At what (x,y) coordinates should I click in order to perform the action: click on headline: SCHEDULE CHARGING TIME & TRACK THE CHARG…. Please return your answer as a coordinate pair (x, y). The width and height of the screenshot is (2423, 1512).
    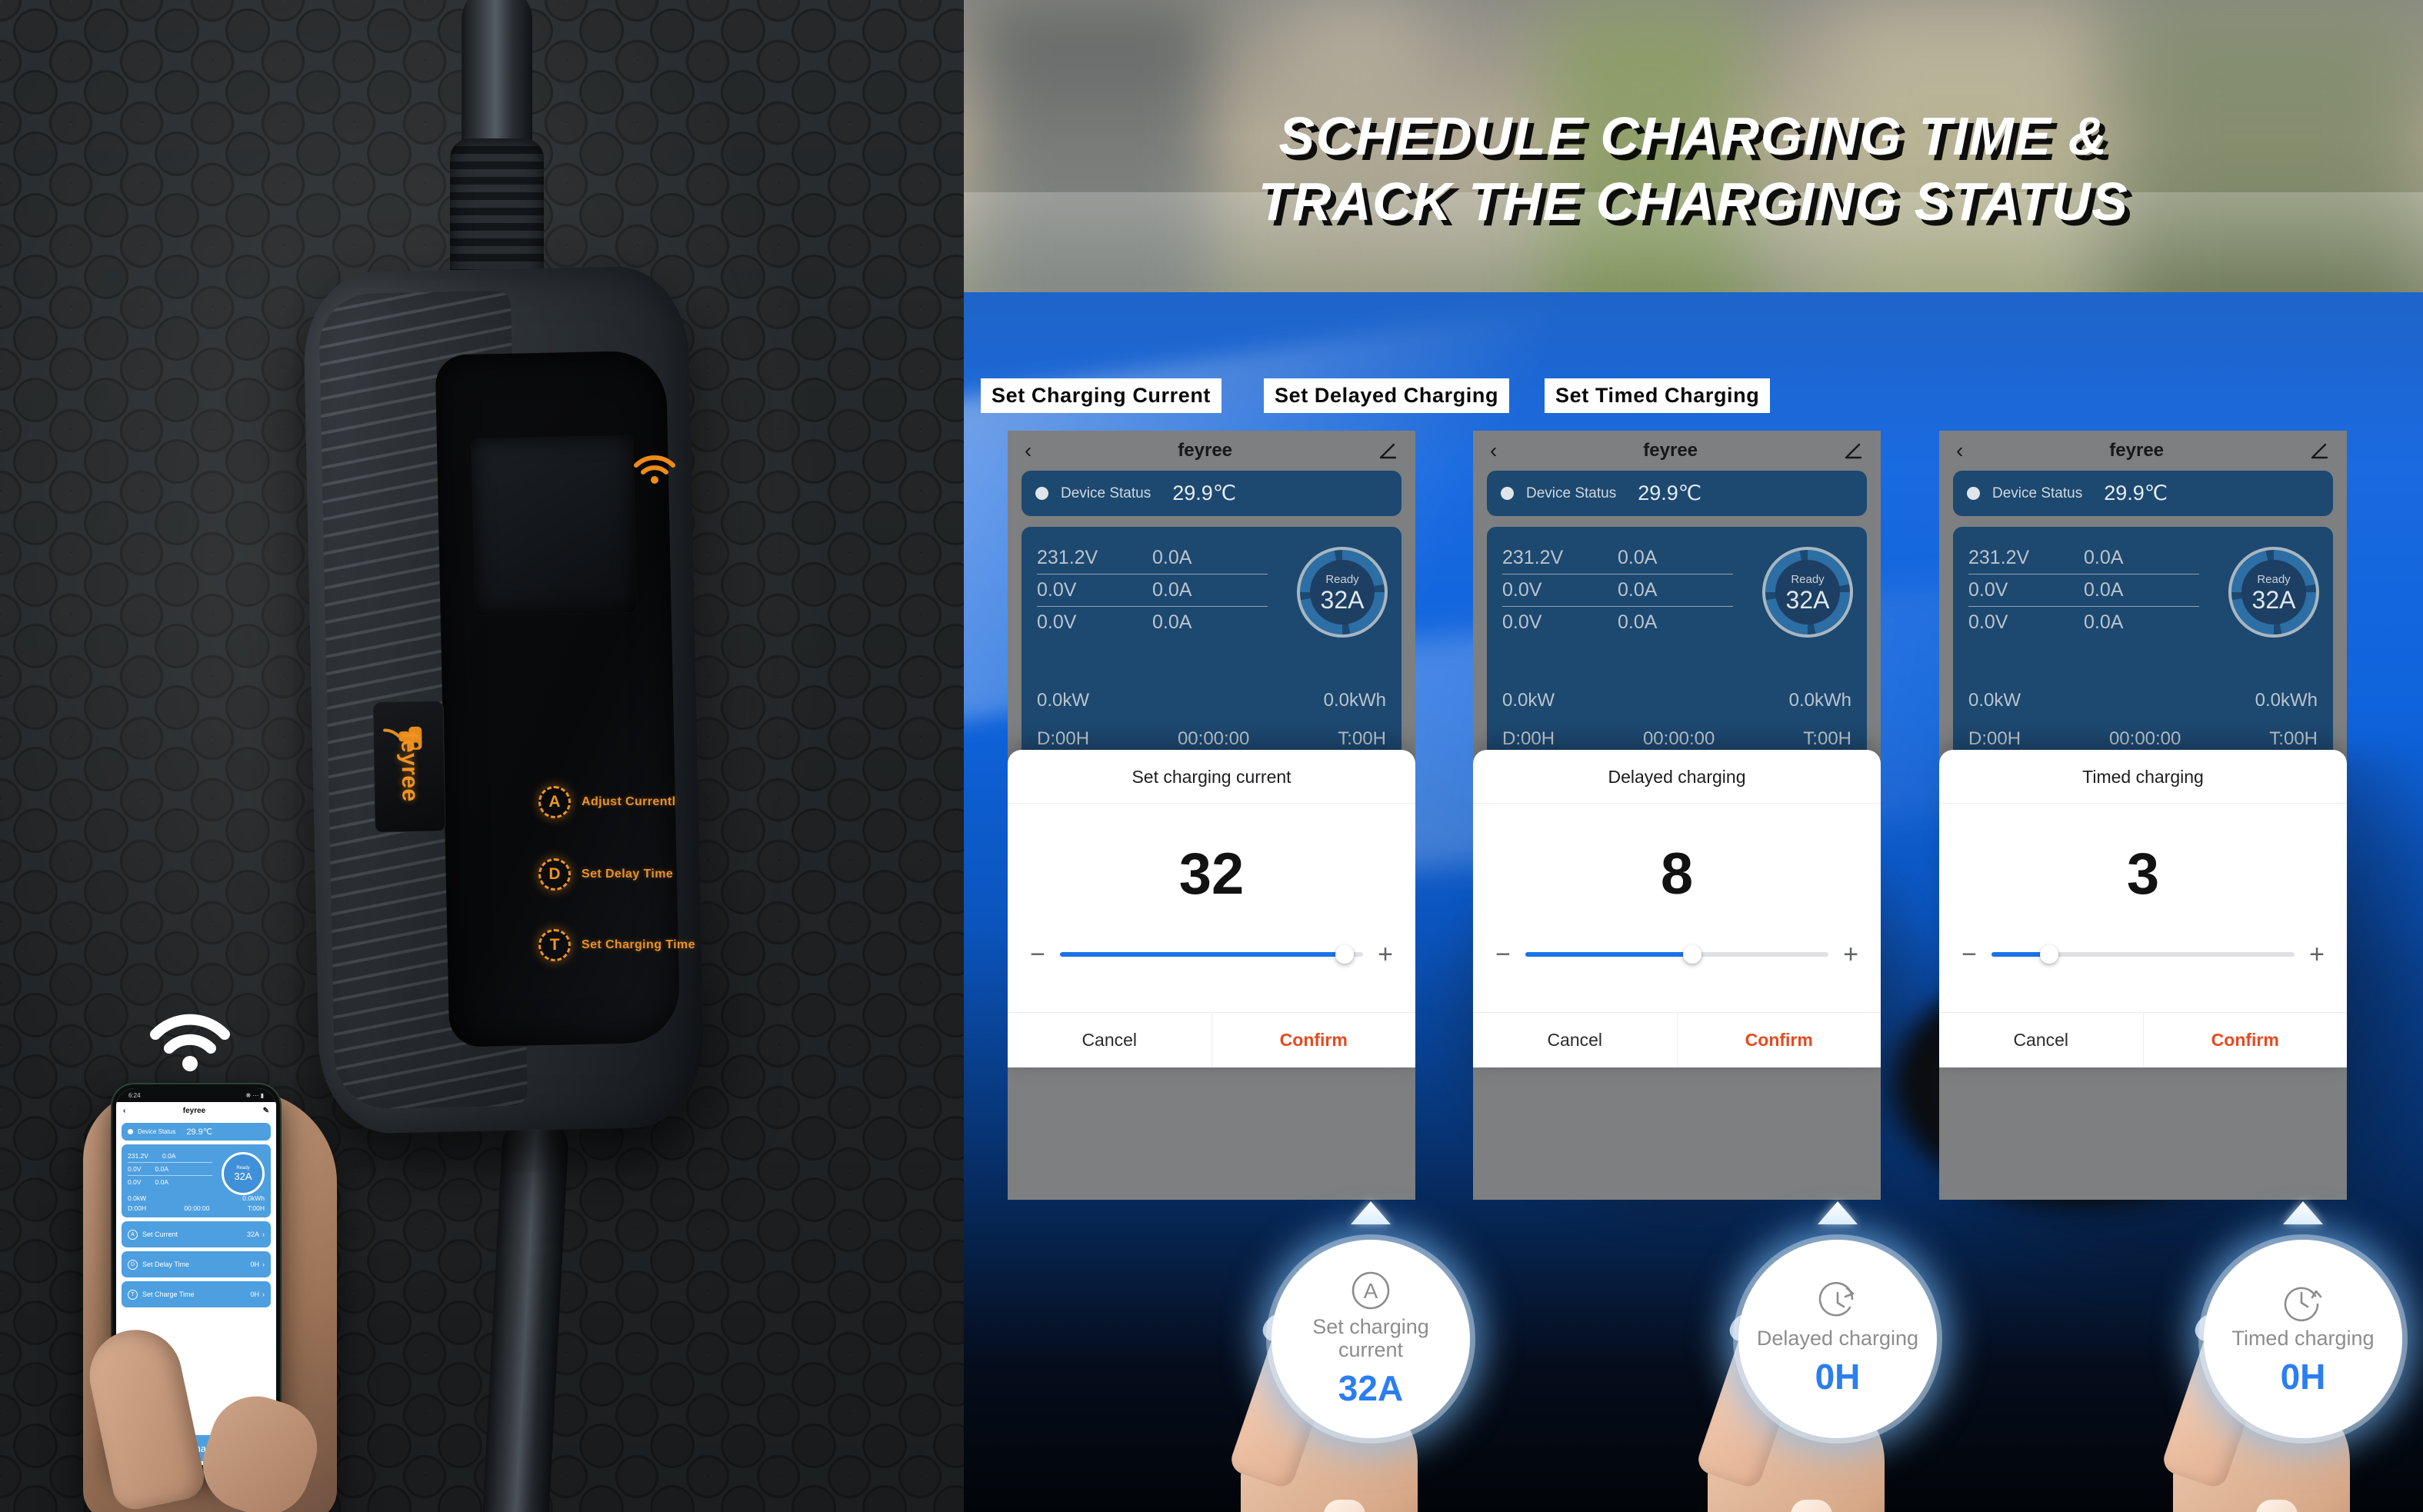
    Looking at the image, I should click on (1693, 169).